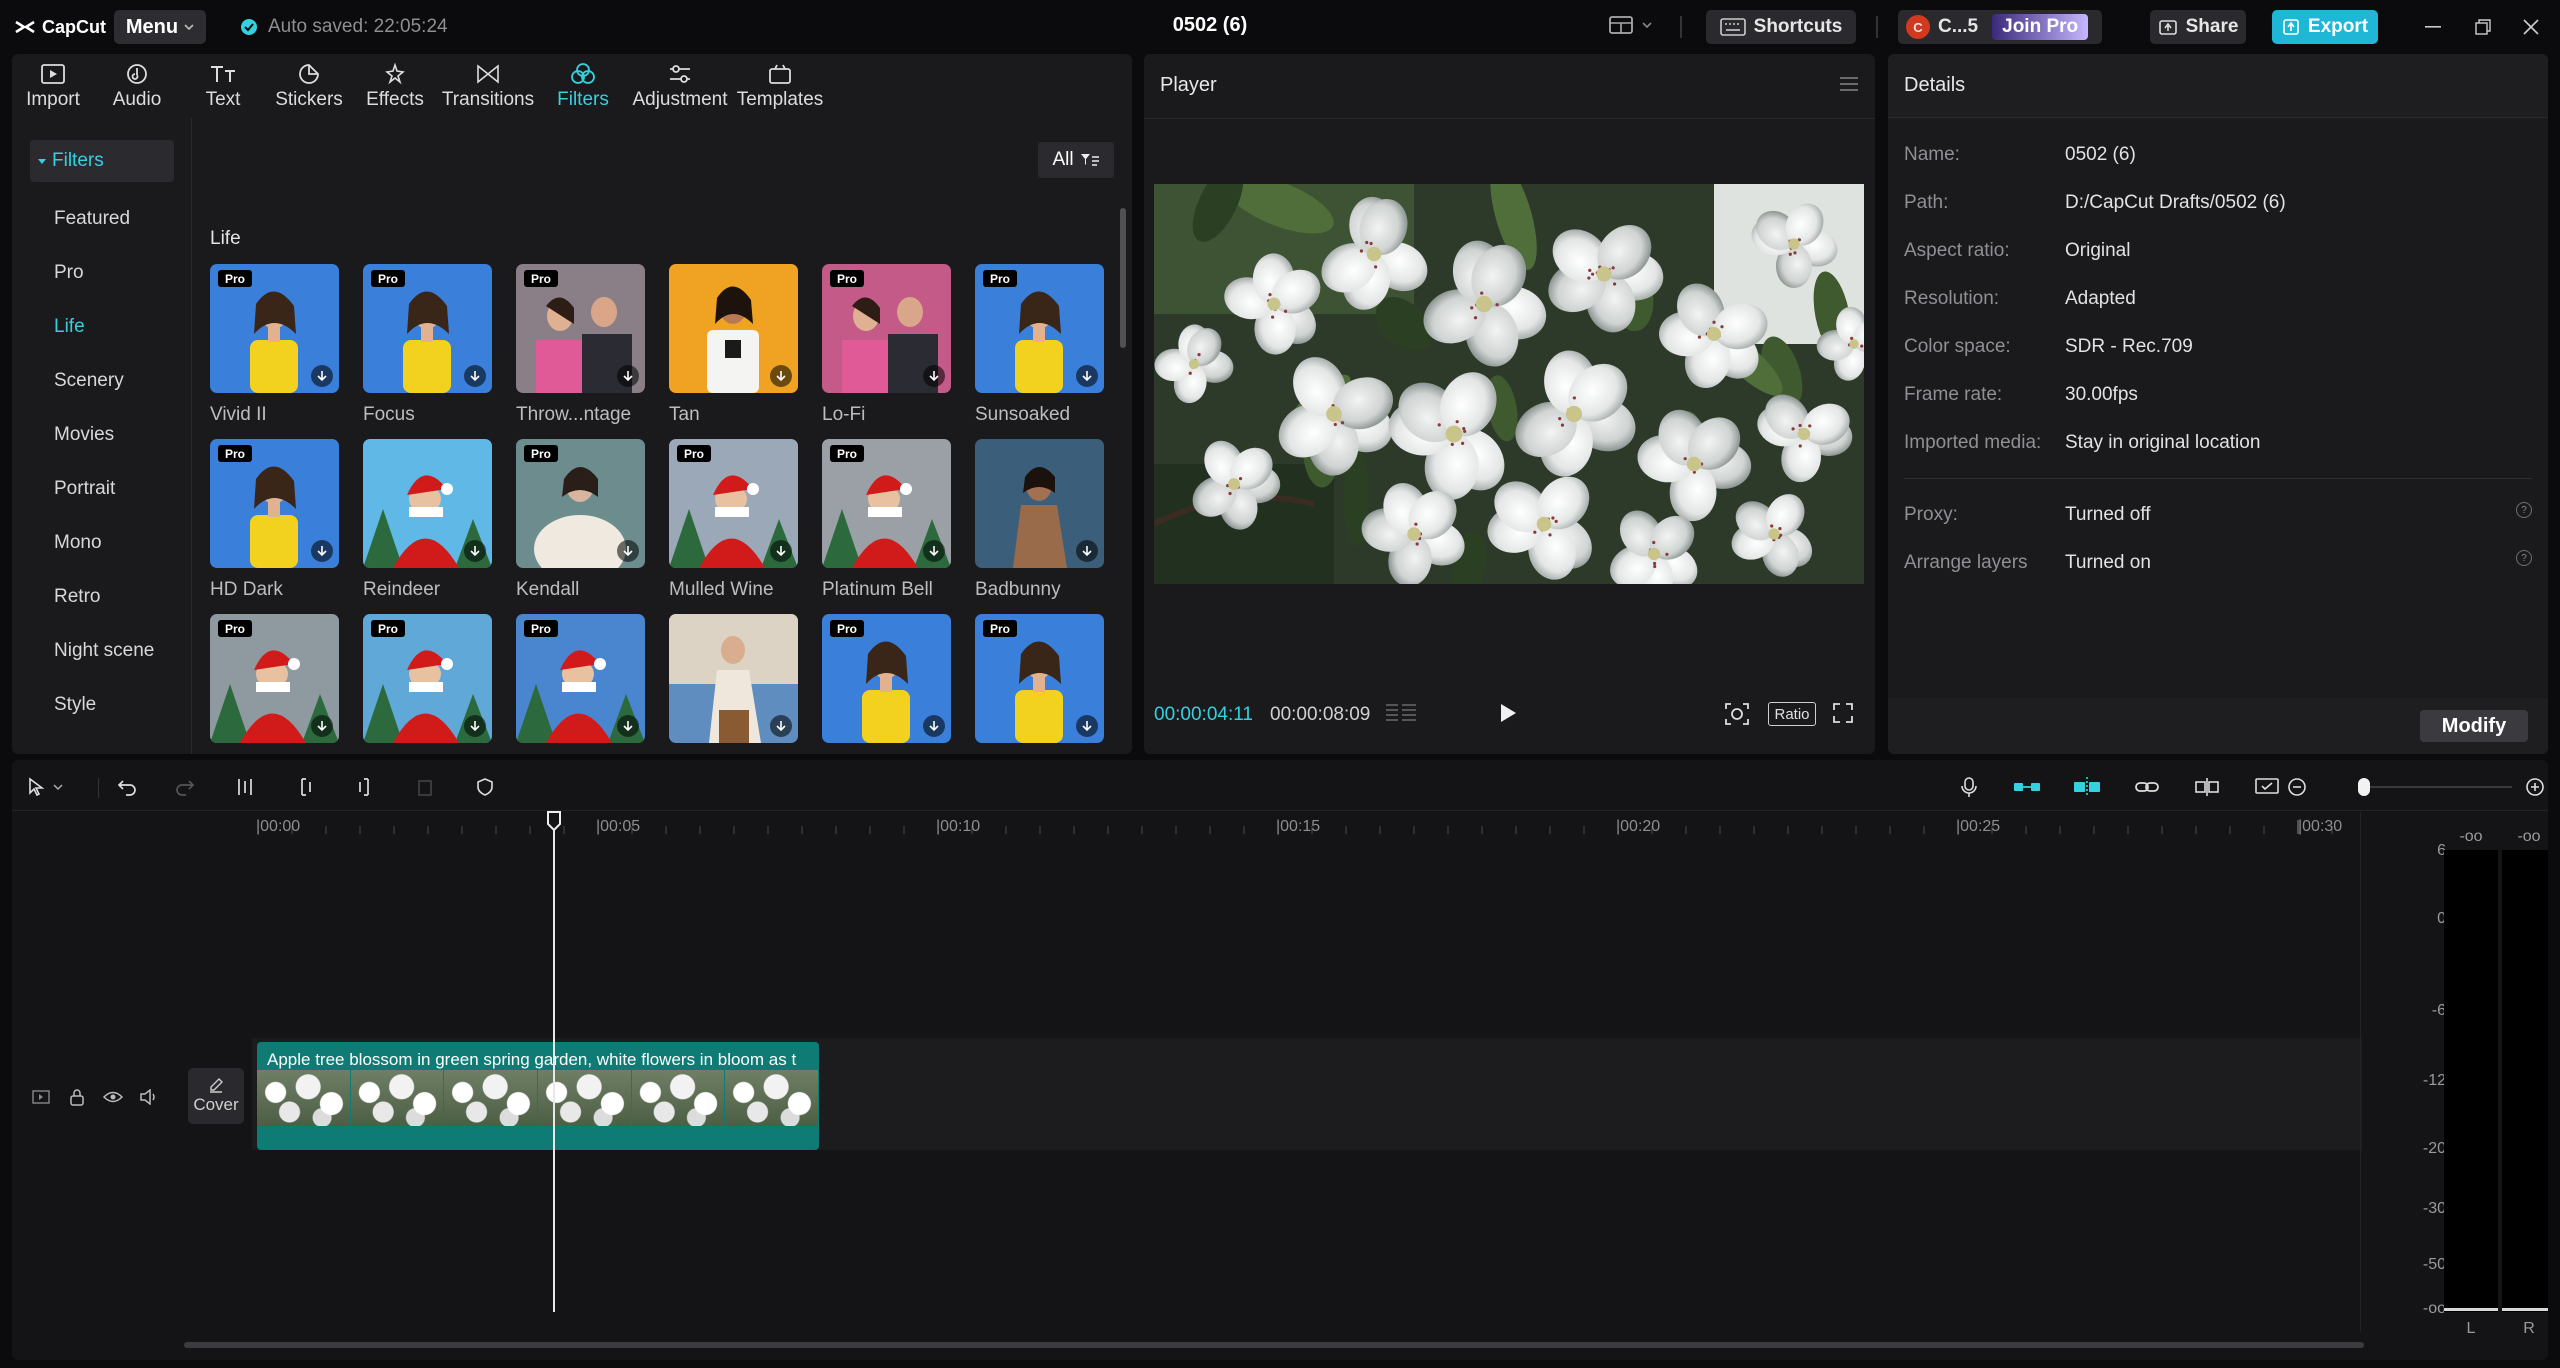 The width and height of the screenshot is (2560, 1368). I want to click on account-button: C C...5 Join Pro, so click(2000, 27).